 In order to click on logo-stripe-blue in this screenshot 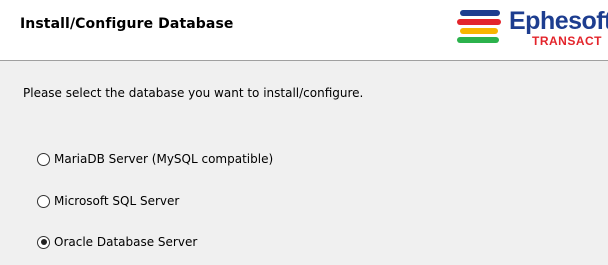, I will do `click(480, 13)`.